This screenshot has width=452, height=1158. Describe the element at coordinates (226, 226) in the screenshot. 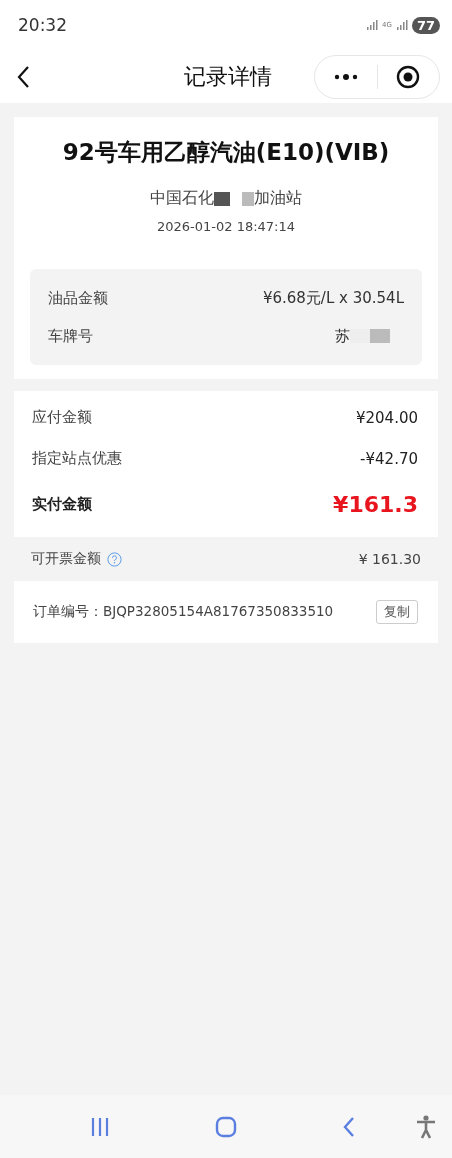

I see `date-time: 2026-01-02 18:47:14` at that location.